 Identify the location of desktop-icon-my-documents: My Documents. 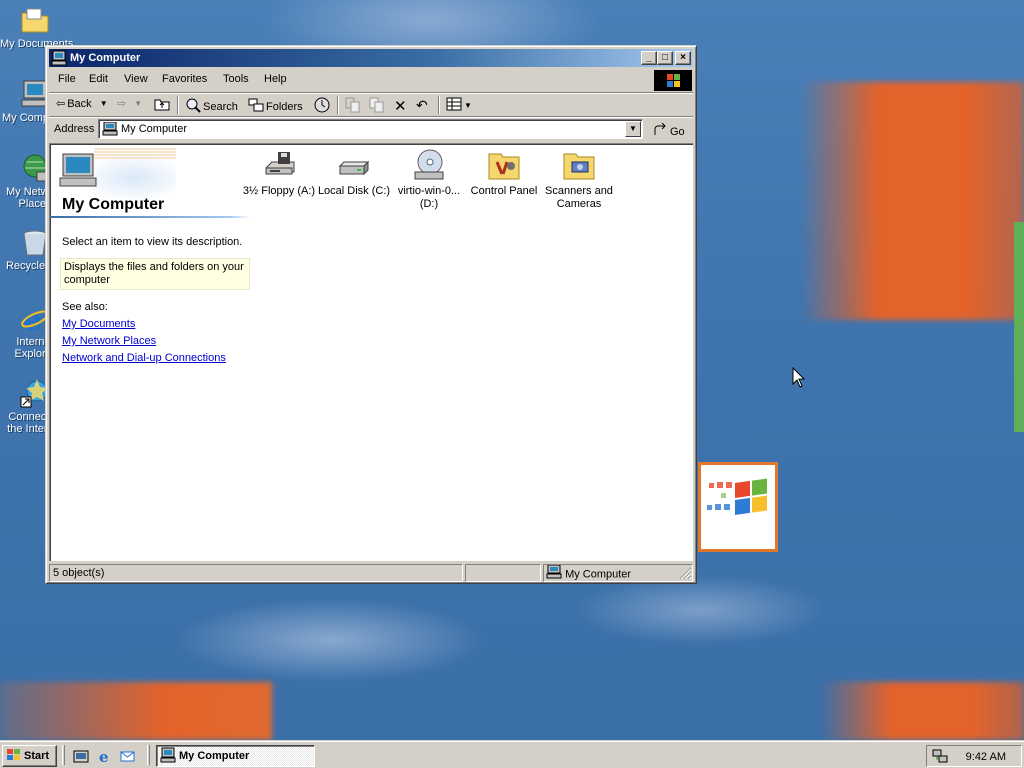
(36, 27).